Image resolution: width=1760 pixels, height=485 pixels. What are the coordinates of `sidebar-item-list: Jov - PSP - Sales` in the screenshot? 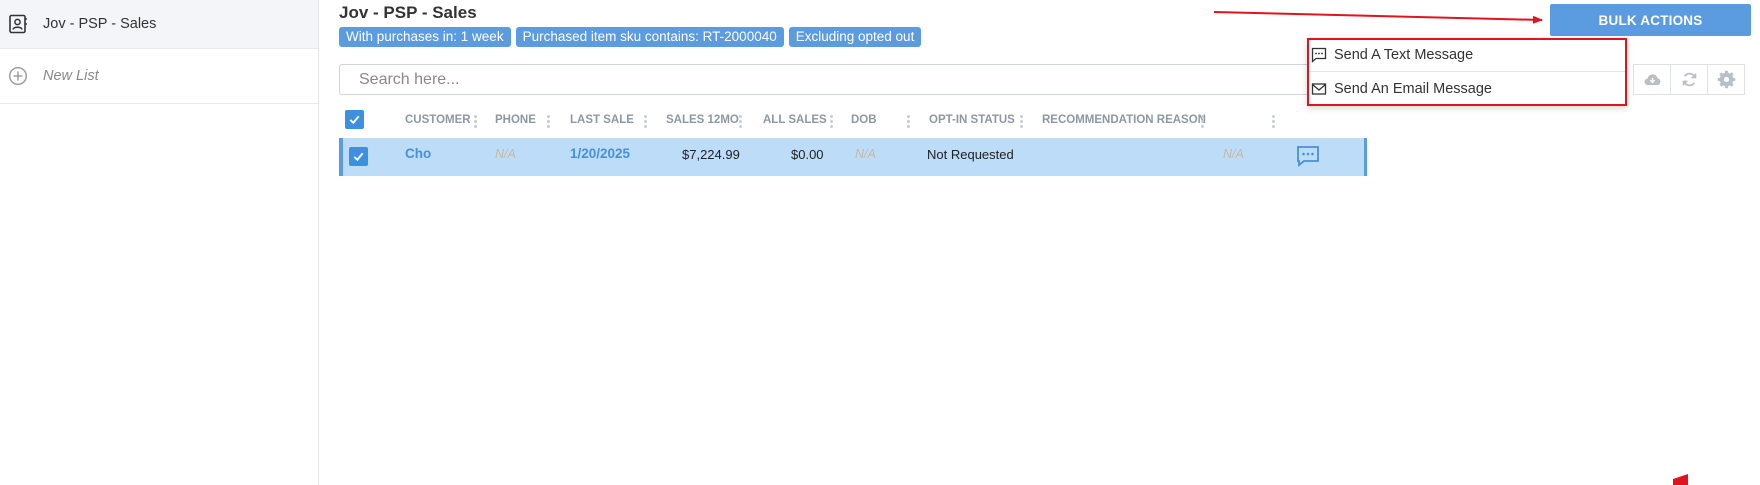 It's located at (159, 24).